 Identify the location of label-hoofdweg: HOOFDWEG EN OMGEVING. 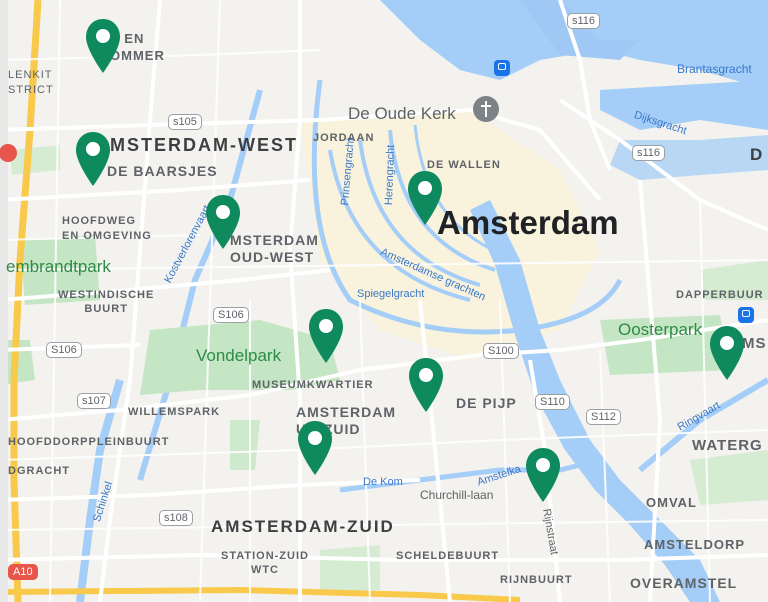
(107, 228).